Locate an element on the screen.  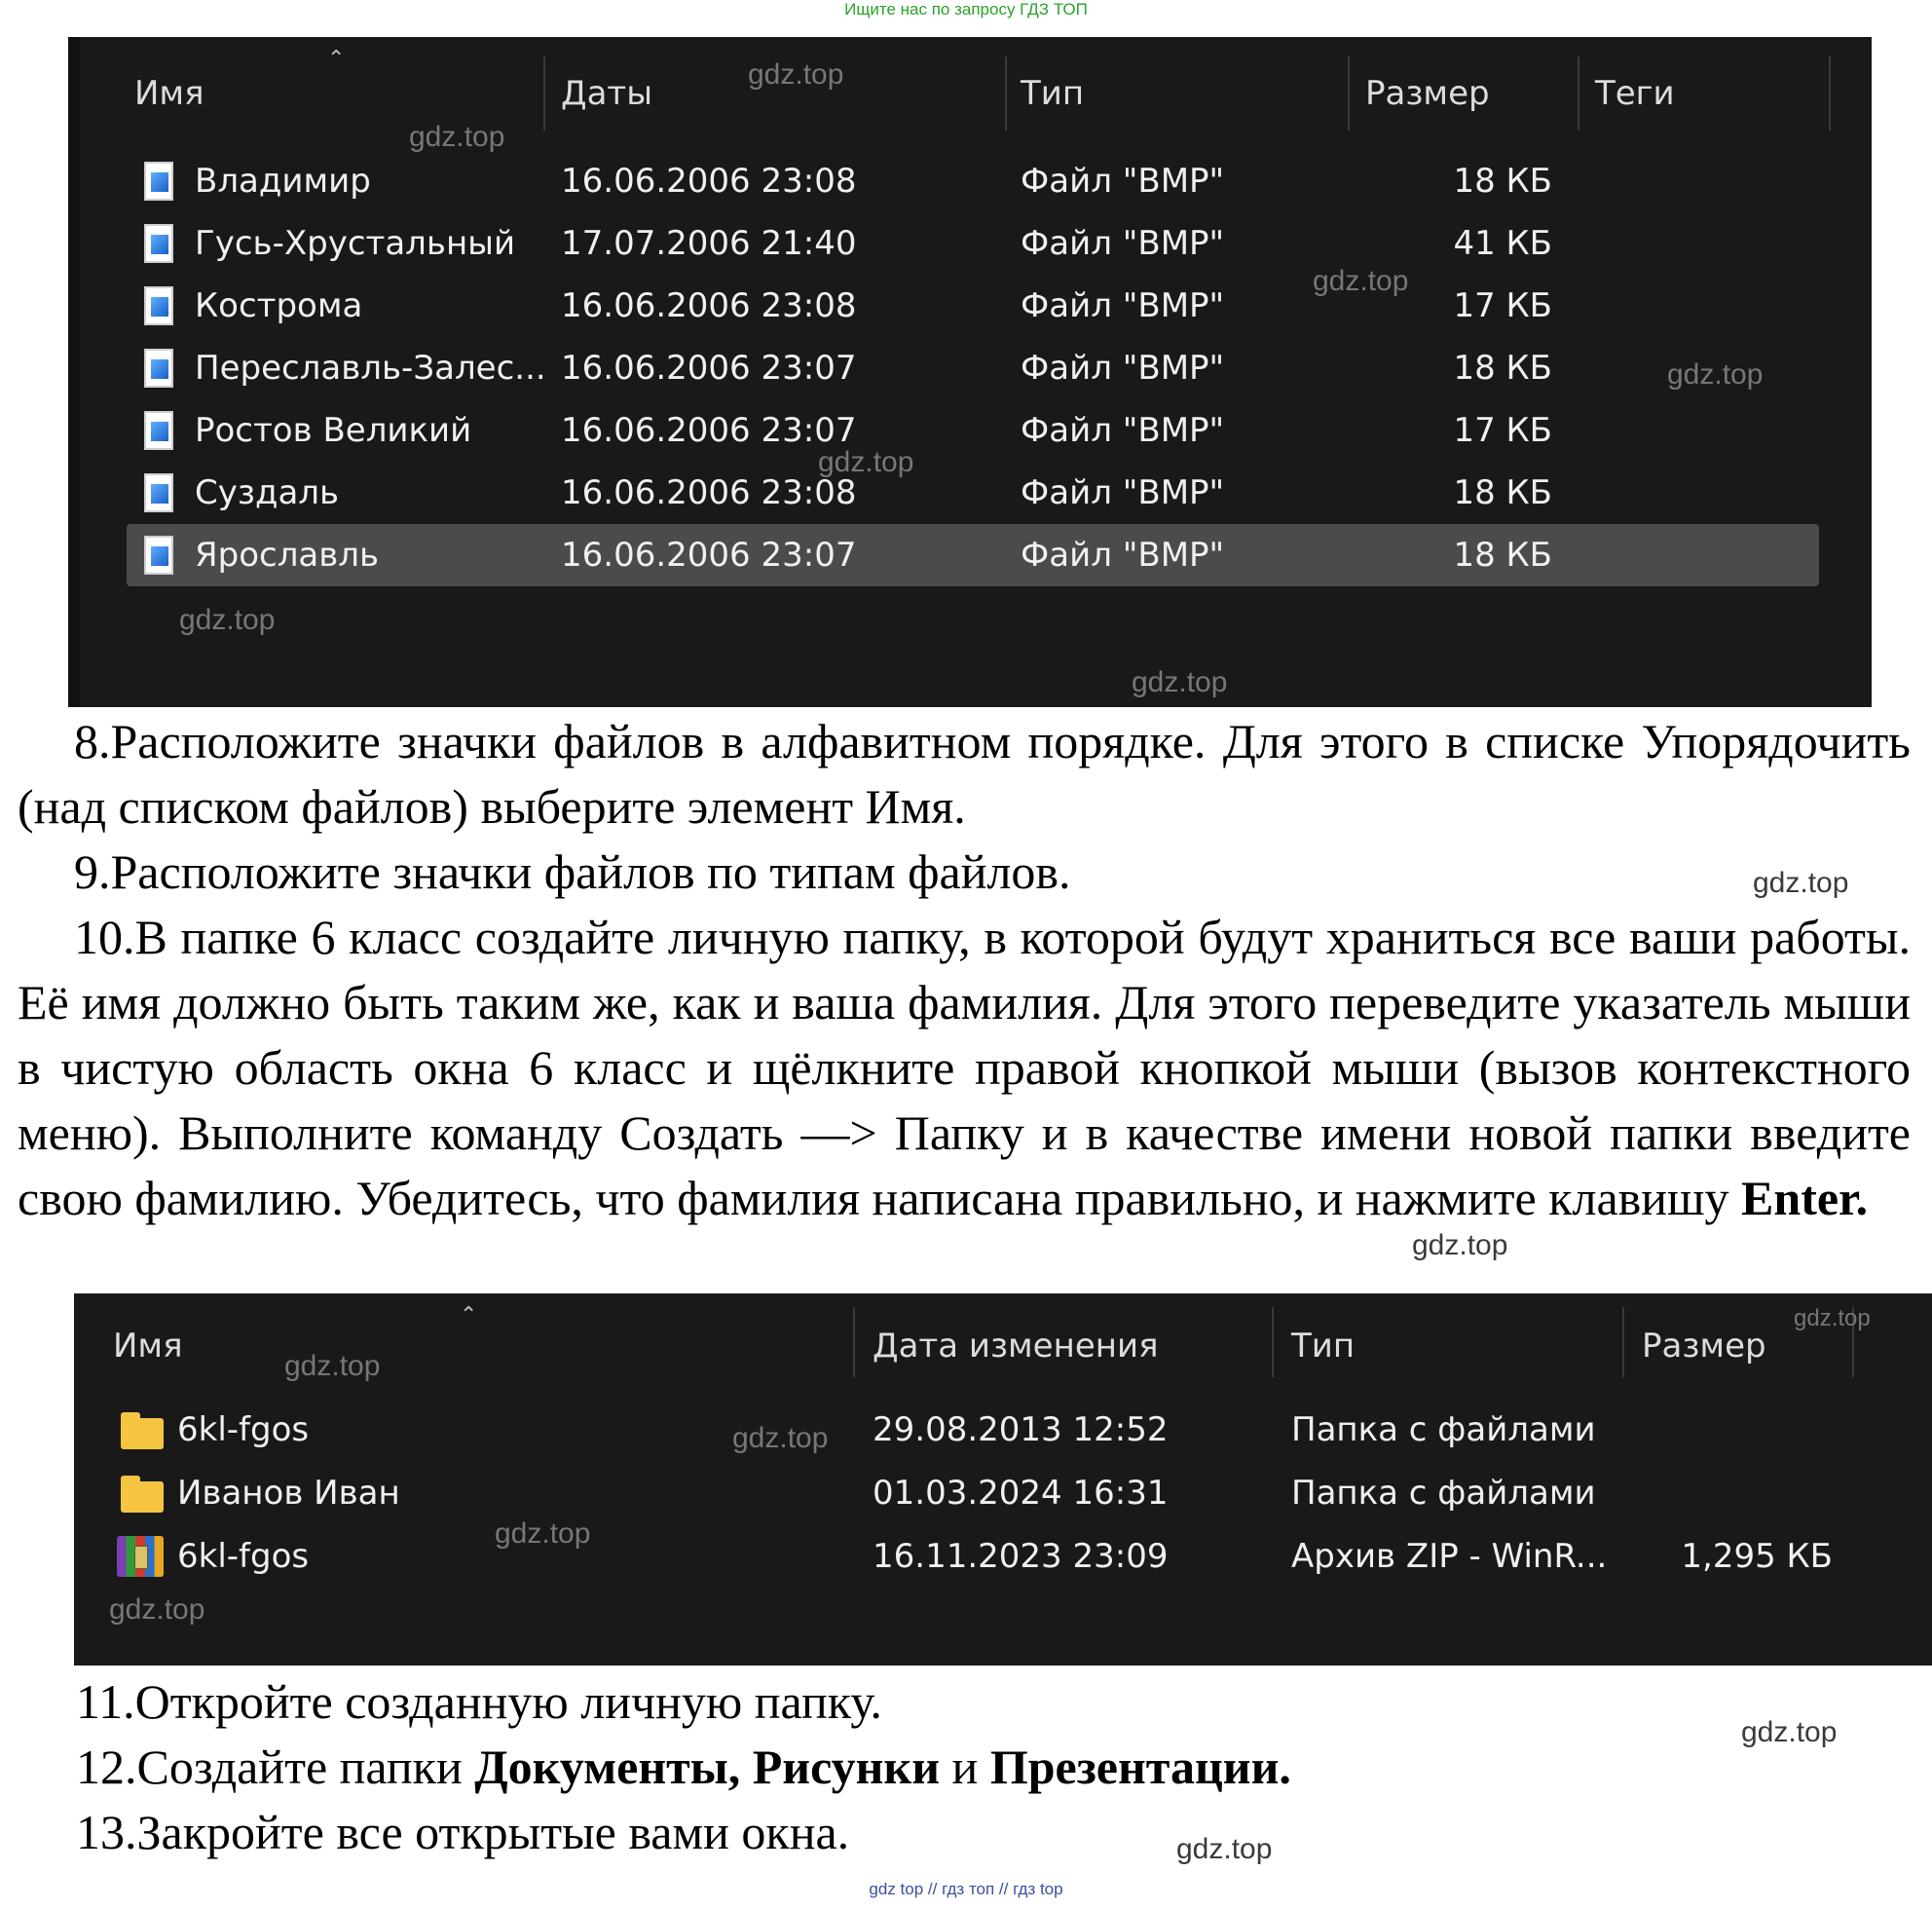
top-banner: Ищите нас по запросу ГДЗ ТОП is located at coordinates (966, 9).